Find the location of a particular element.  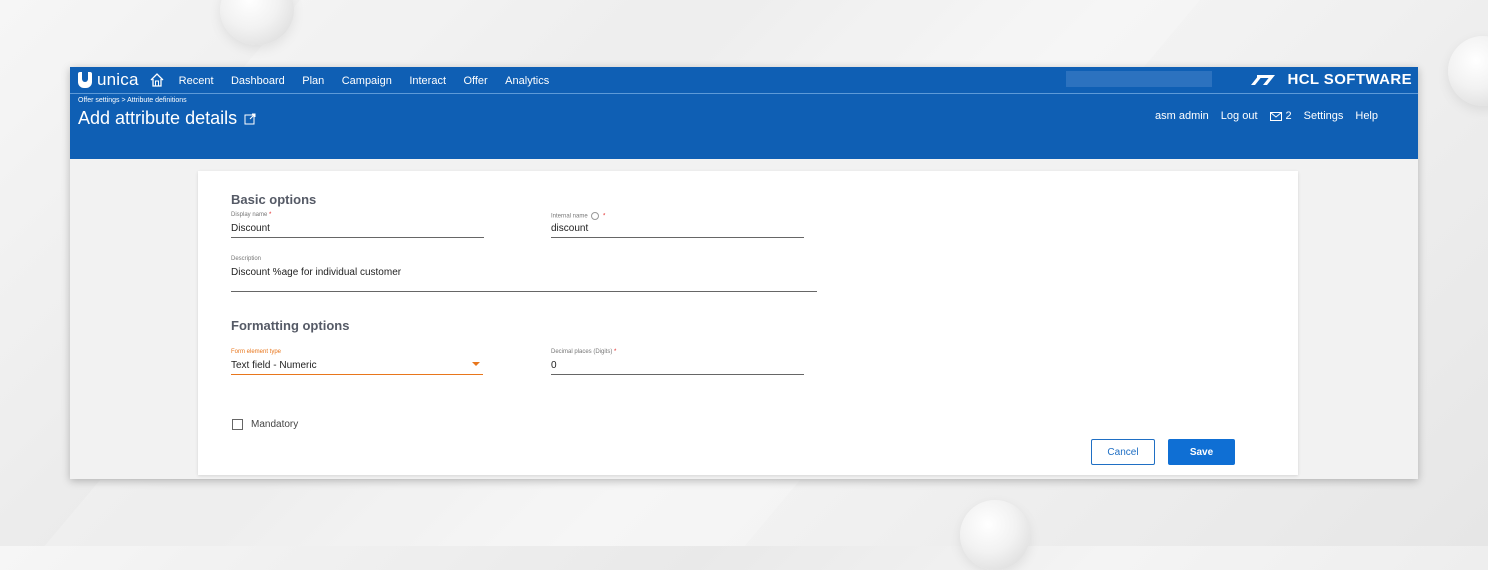

mandatory-checkbox: Mandatory is located at coordinates (265, 424).